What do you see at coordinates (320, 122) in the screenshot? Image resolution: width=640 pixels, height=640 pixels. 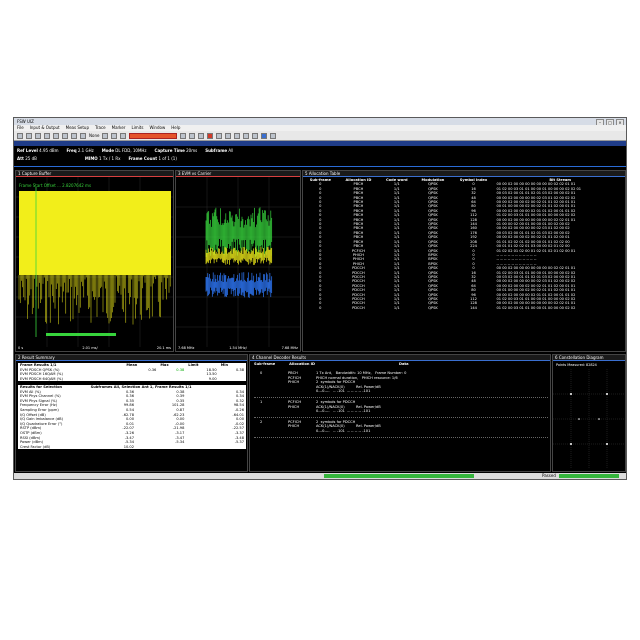 I see `title-bar: FSW UIZ – □ ×` at bounding box center [320, 122].